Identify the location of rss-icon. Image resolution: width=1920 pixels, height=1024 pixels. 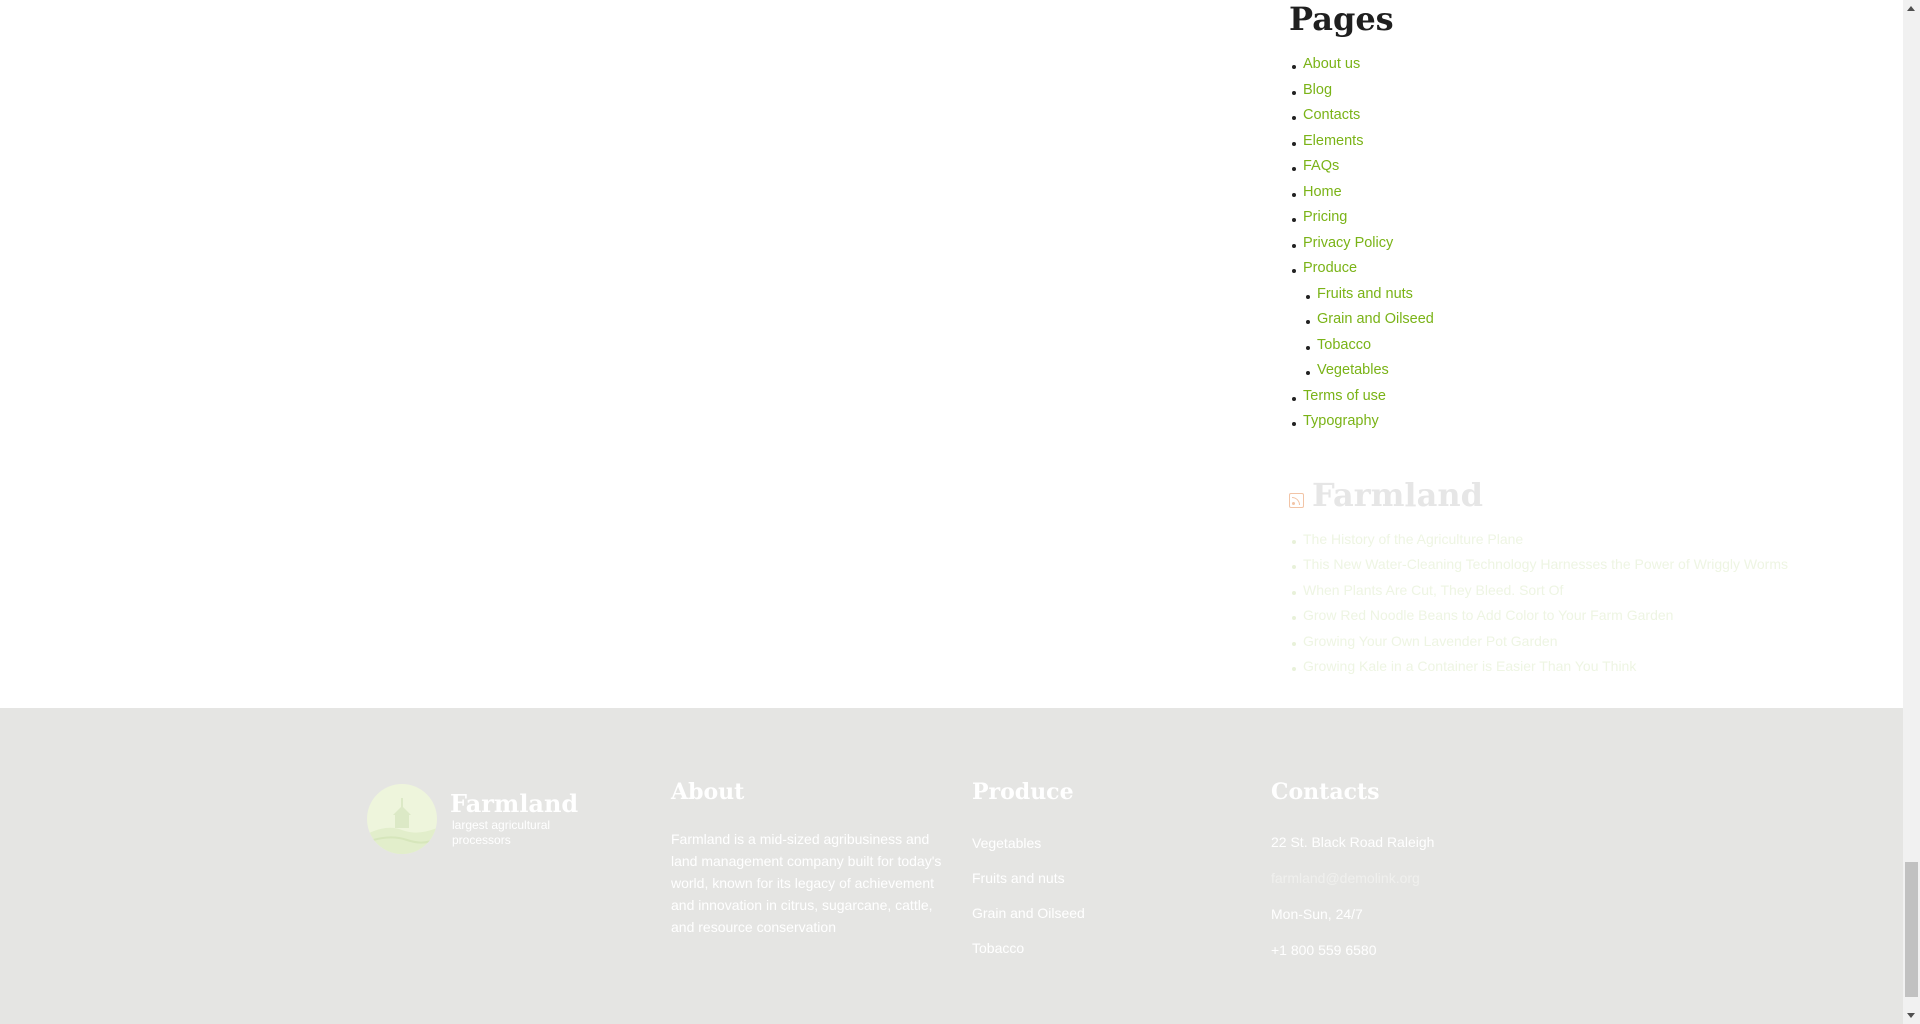
(1296, 500).